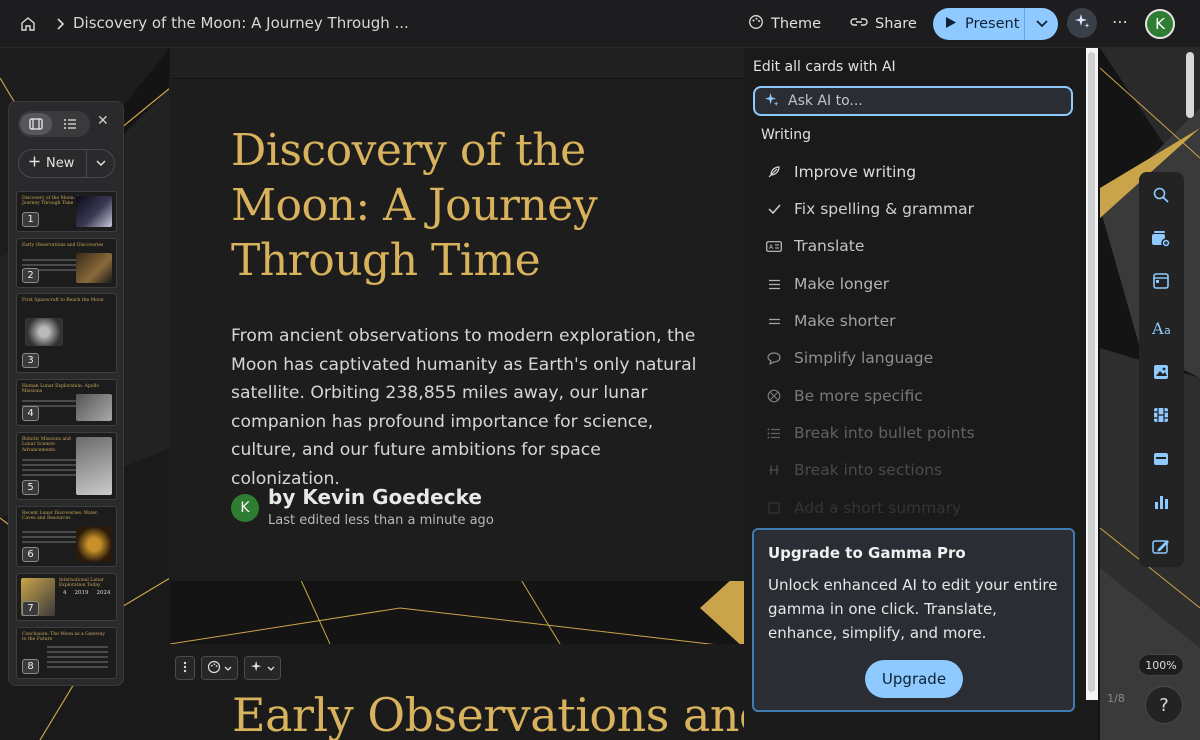 The height and width of the screenshot is (740, 1200). What do you see at coordinates (63, 245) in the screenshot?
I see `slide-thumbnail-title: Early Observations and Discoveries` at bounding box center [63, 245].